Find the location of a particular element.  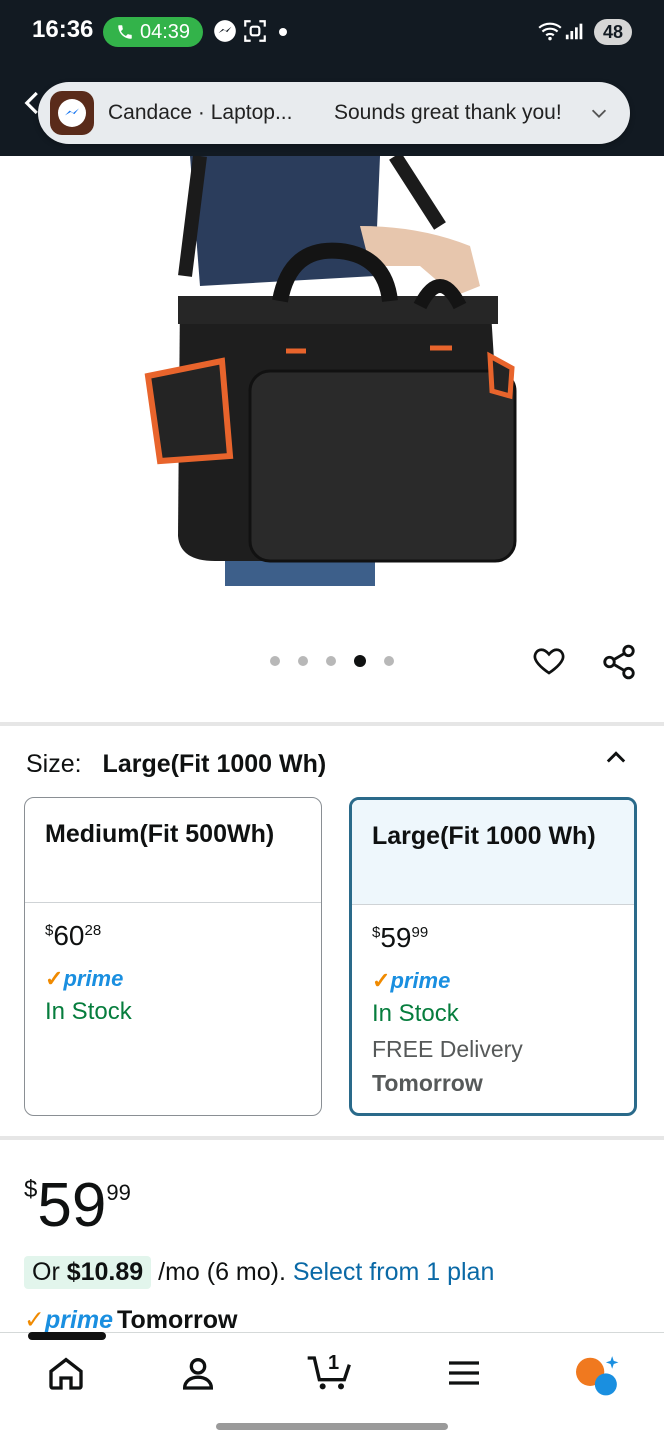

cart-count: 1 is located at coordinates (334, 1363).